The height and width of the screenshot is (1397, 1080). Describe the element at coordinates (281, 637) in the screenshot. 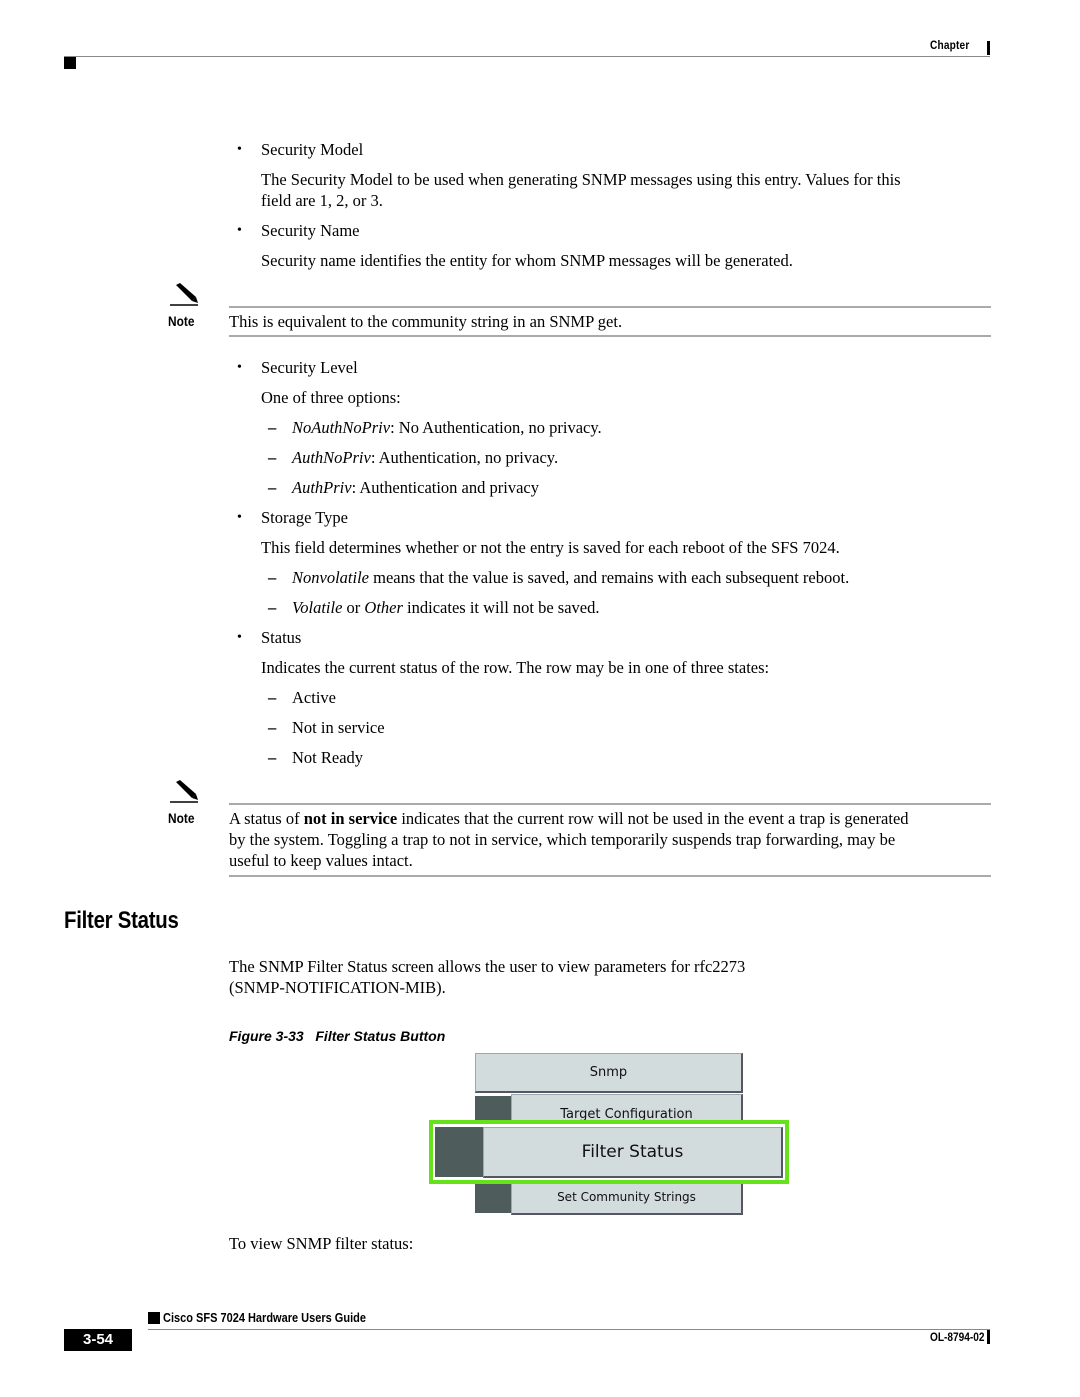

I see `bullet-status: Status` at that location.